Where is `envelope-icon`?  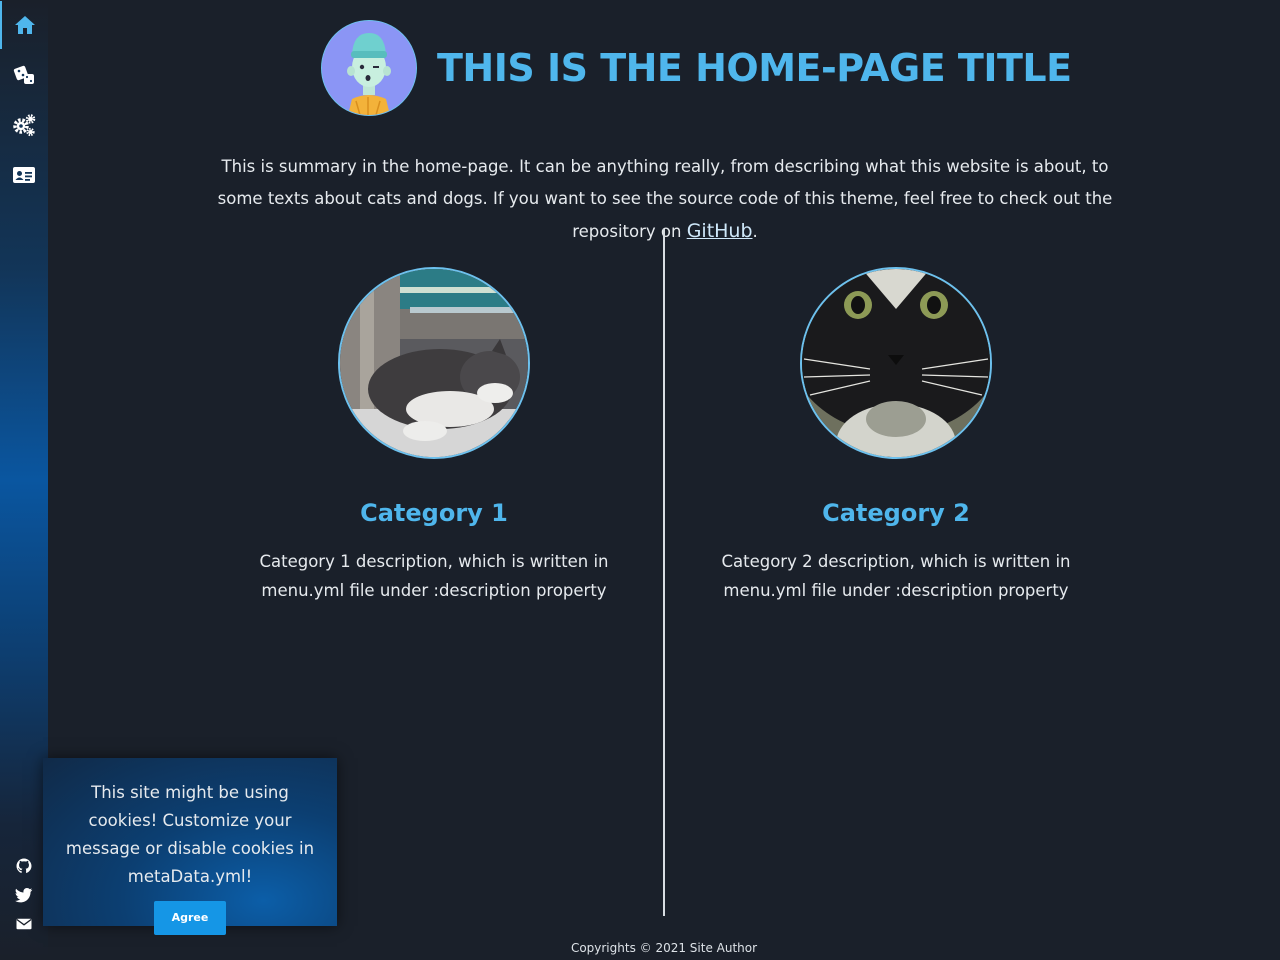 envelope-icon is located at coordinates (24, 924).